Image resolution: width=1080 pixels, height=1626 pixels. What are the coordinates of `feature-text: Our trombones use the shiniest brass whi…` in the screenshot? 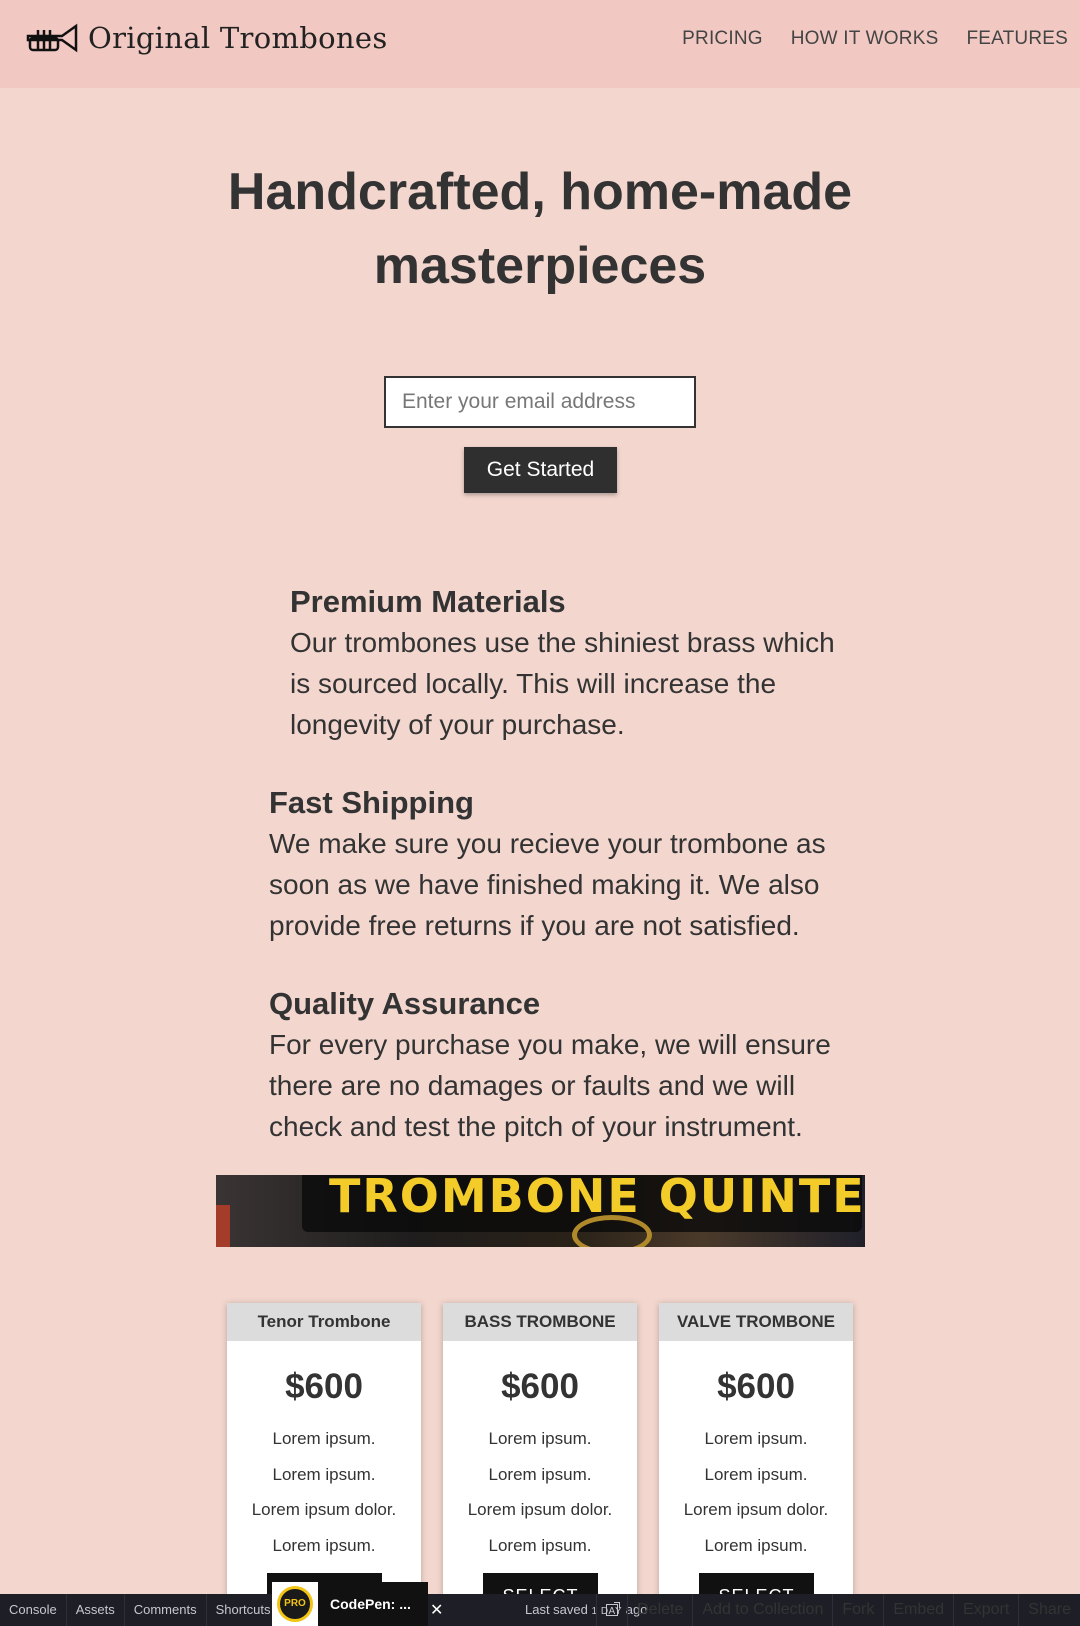 It's located at (562, 683).